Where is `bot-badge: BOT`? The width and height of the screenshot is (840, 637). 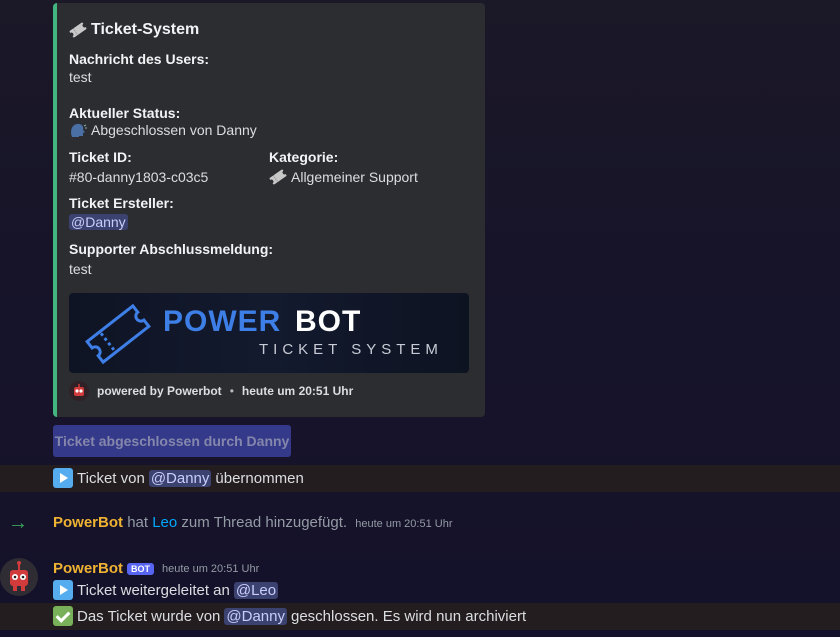 bot-badge: BOT is located at coordinates (141, 568).